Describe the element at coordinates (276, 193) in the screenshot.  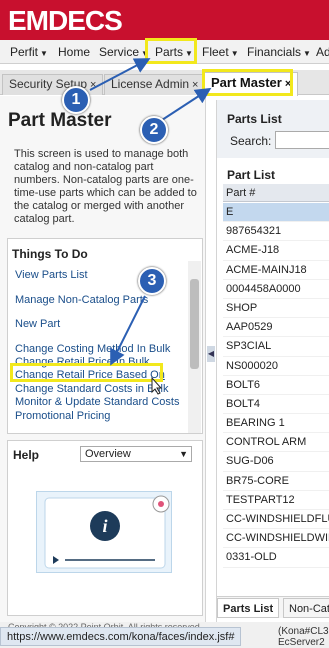
I see `column-header-part-number: Part #` at that location.